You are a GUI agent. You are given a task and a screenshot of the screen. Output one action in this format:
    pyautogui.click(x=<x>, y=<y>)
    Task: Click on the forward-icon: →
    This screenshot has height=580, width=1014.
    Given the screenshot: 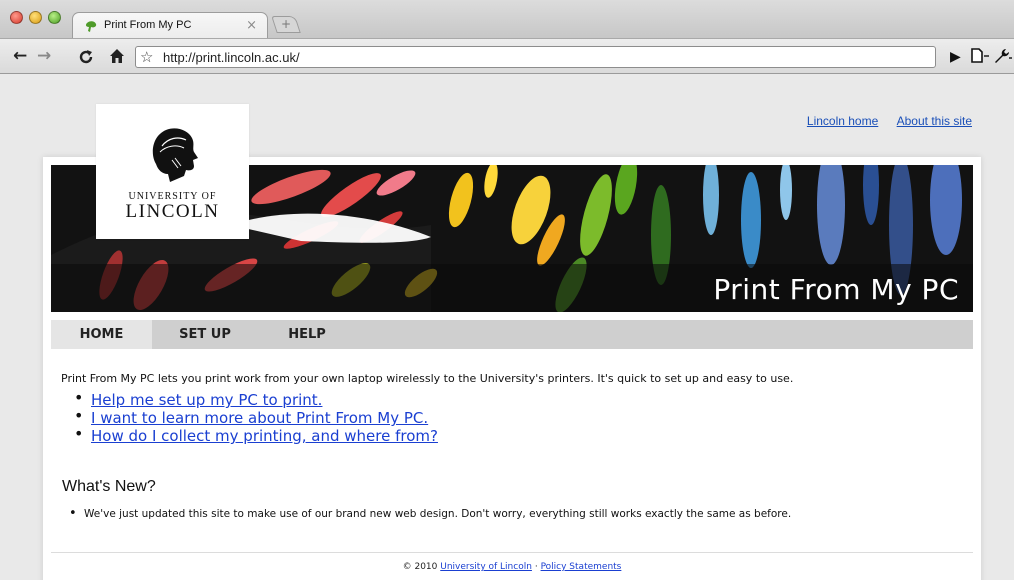 What is the action you would take?
    pyautogui.click(x=44, y=56)
    